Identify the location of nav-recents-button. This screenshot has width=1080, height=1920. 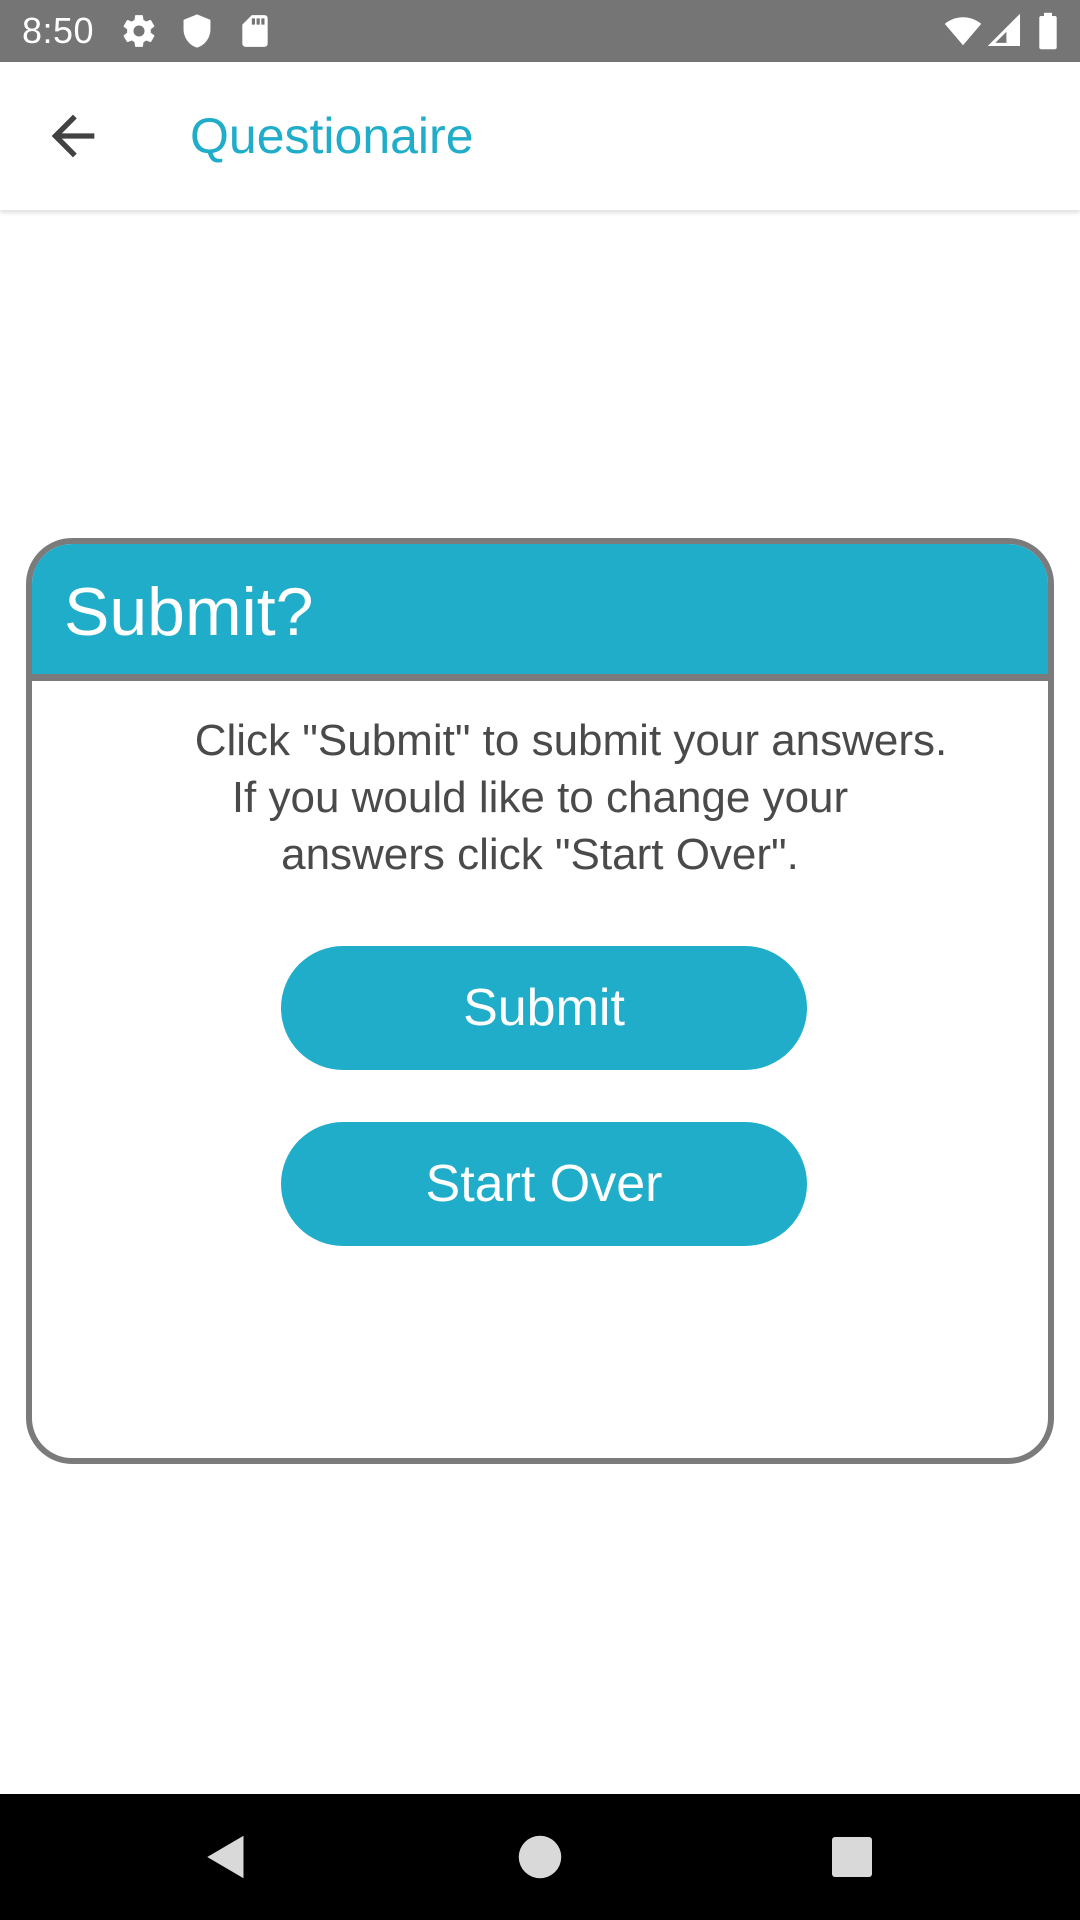
(852, 1857).